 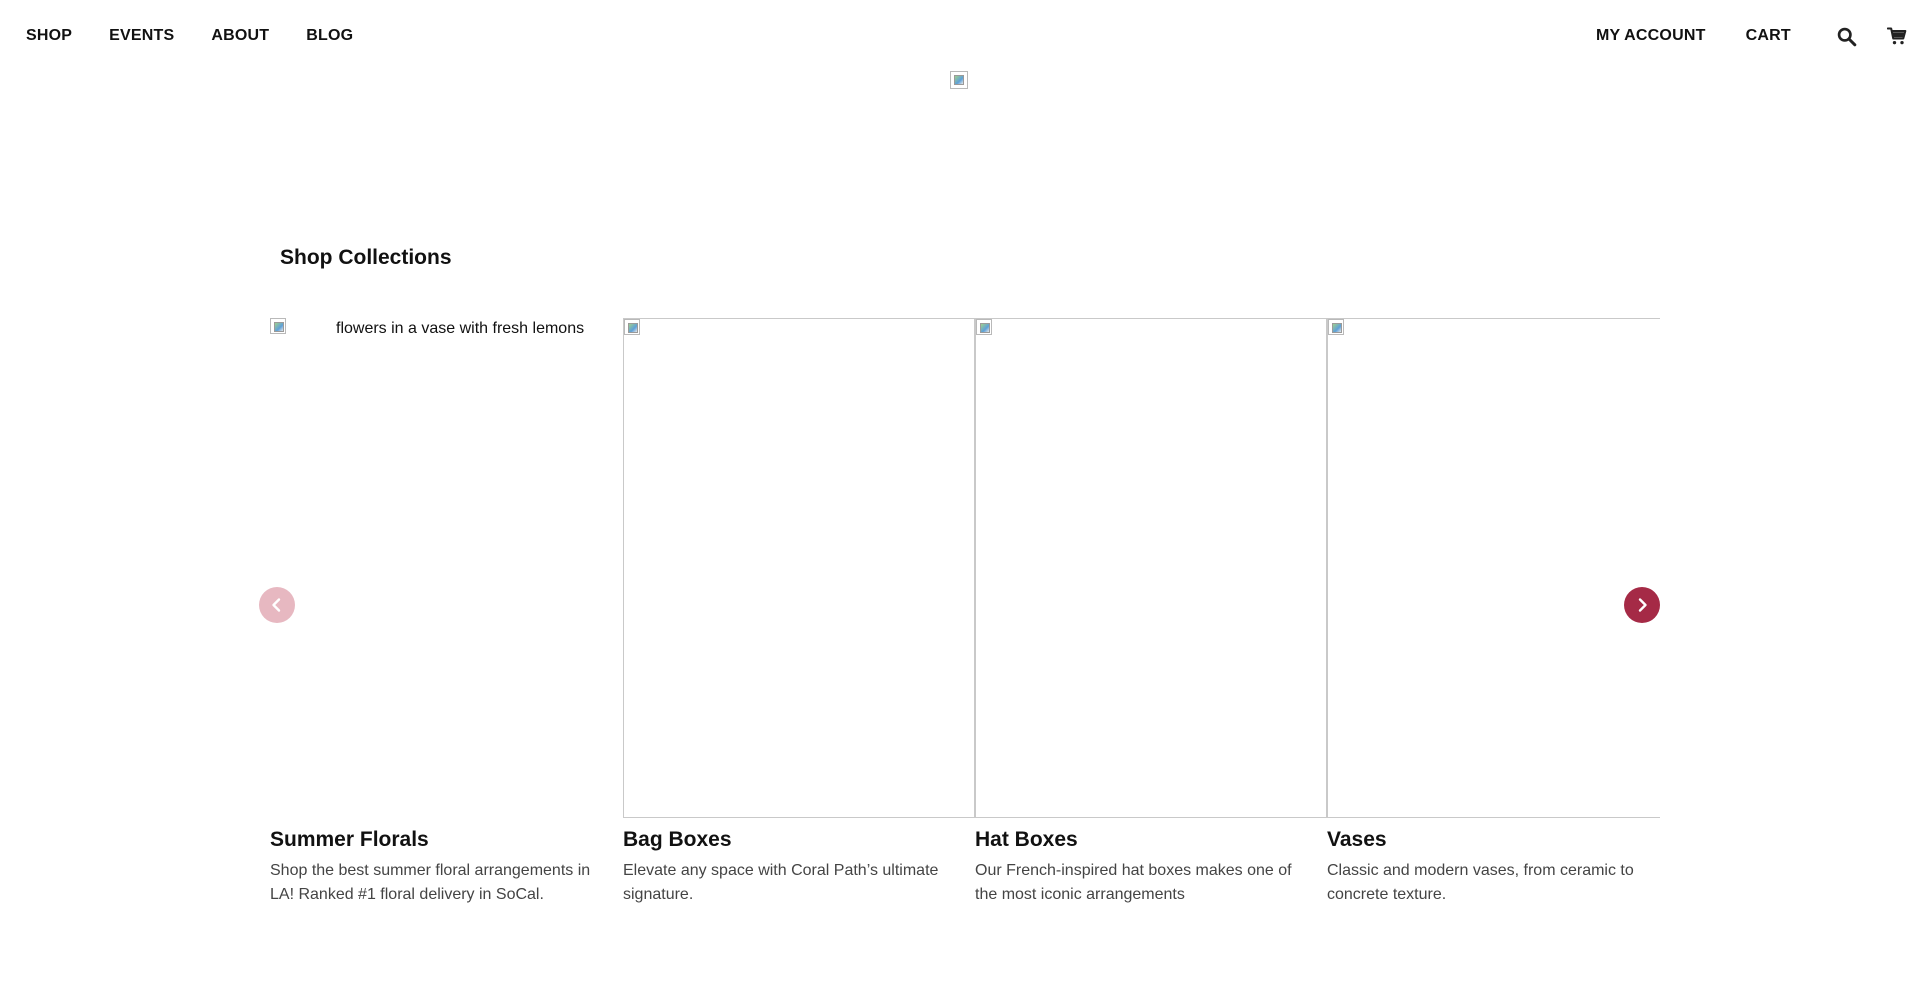 I want to click on image-alt-text: flowers in a vase with fresh lemons, so click(x=460, y=328).